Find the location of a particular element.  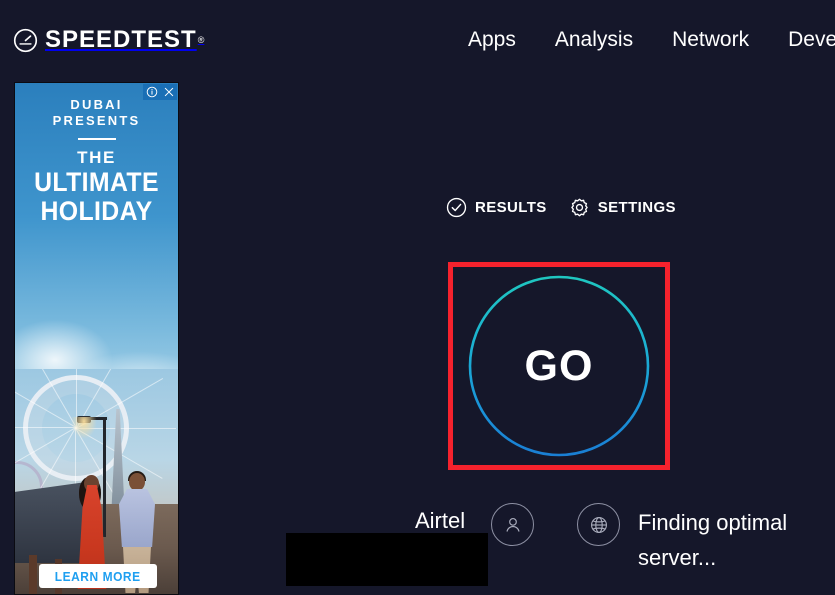

speedtest-tabs: RESULTS SETTINGS is located at coordinates (561, 207).